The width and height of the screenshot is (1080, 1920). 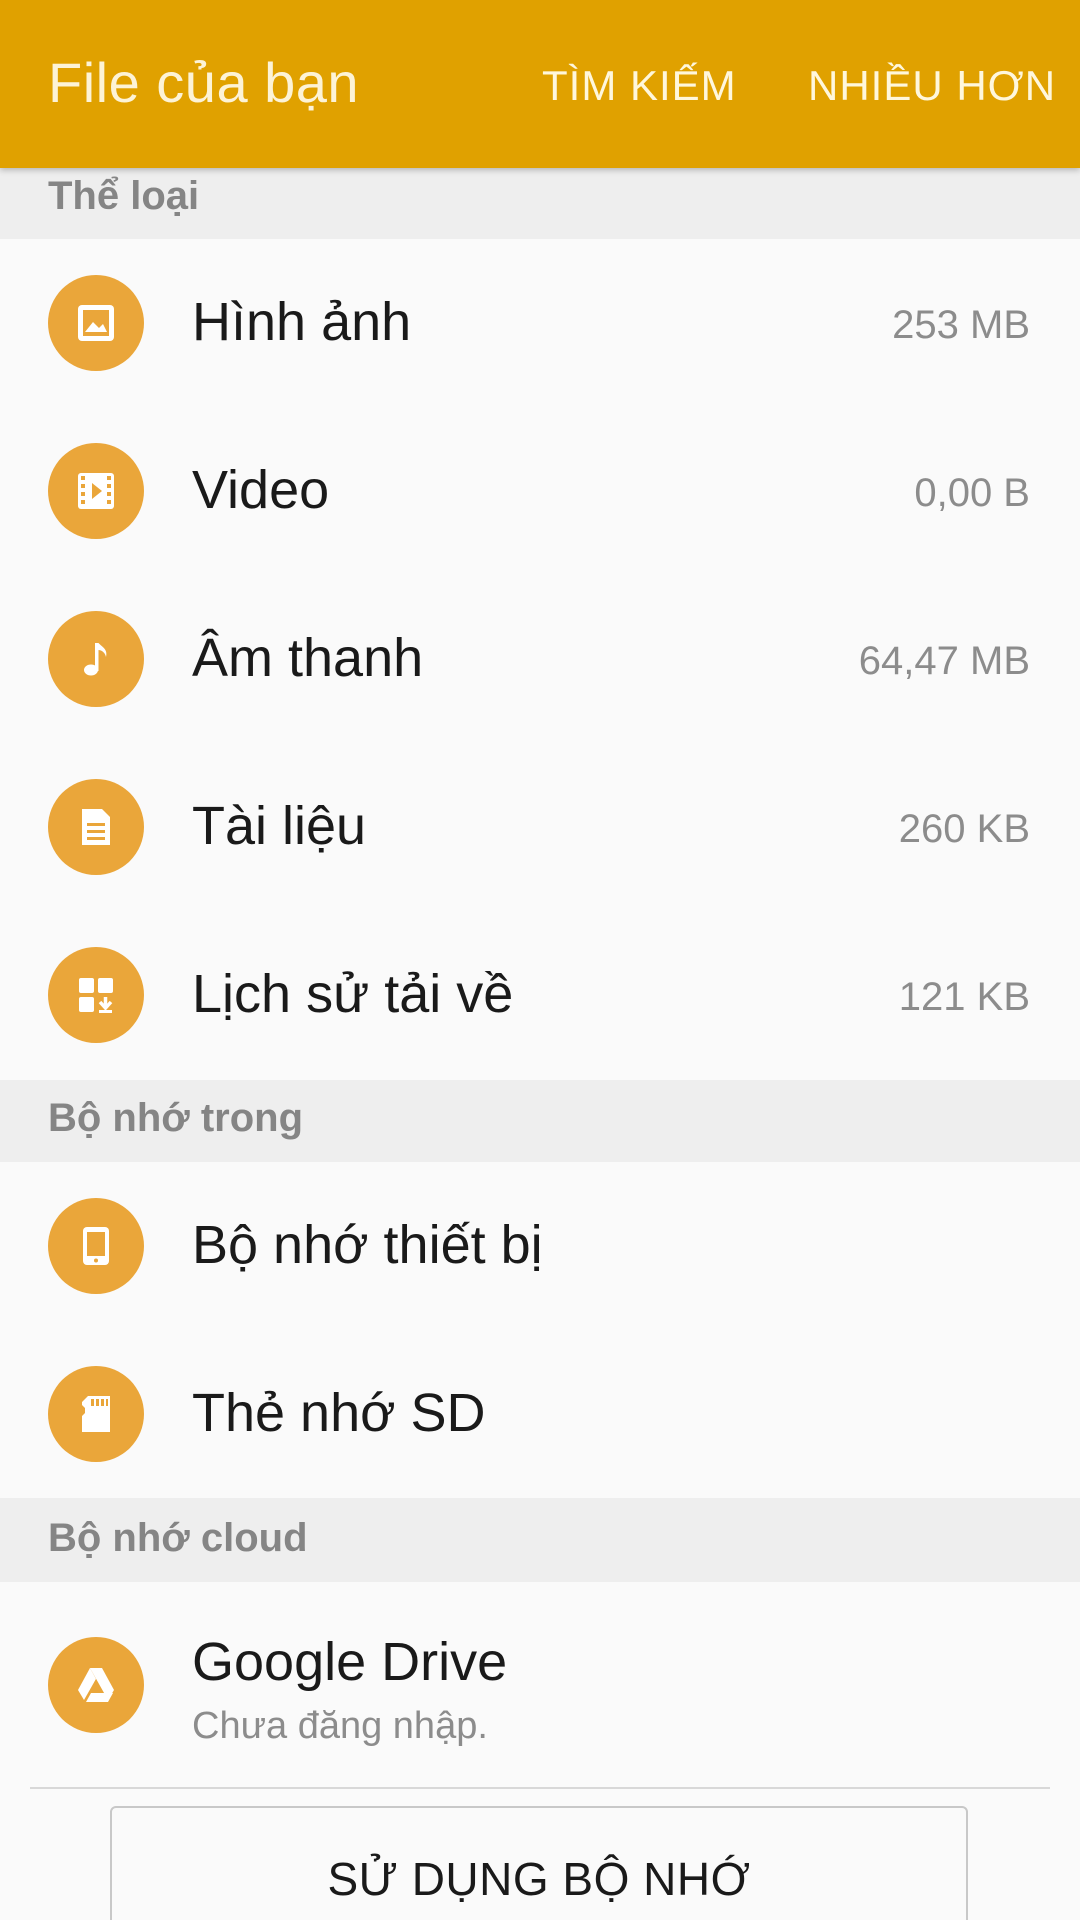 What do you see at coordinates (96, 491) in the screenshot?
I see `video-icon` at bounding box center [96, 491].